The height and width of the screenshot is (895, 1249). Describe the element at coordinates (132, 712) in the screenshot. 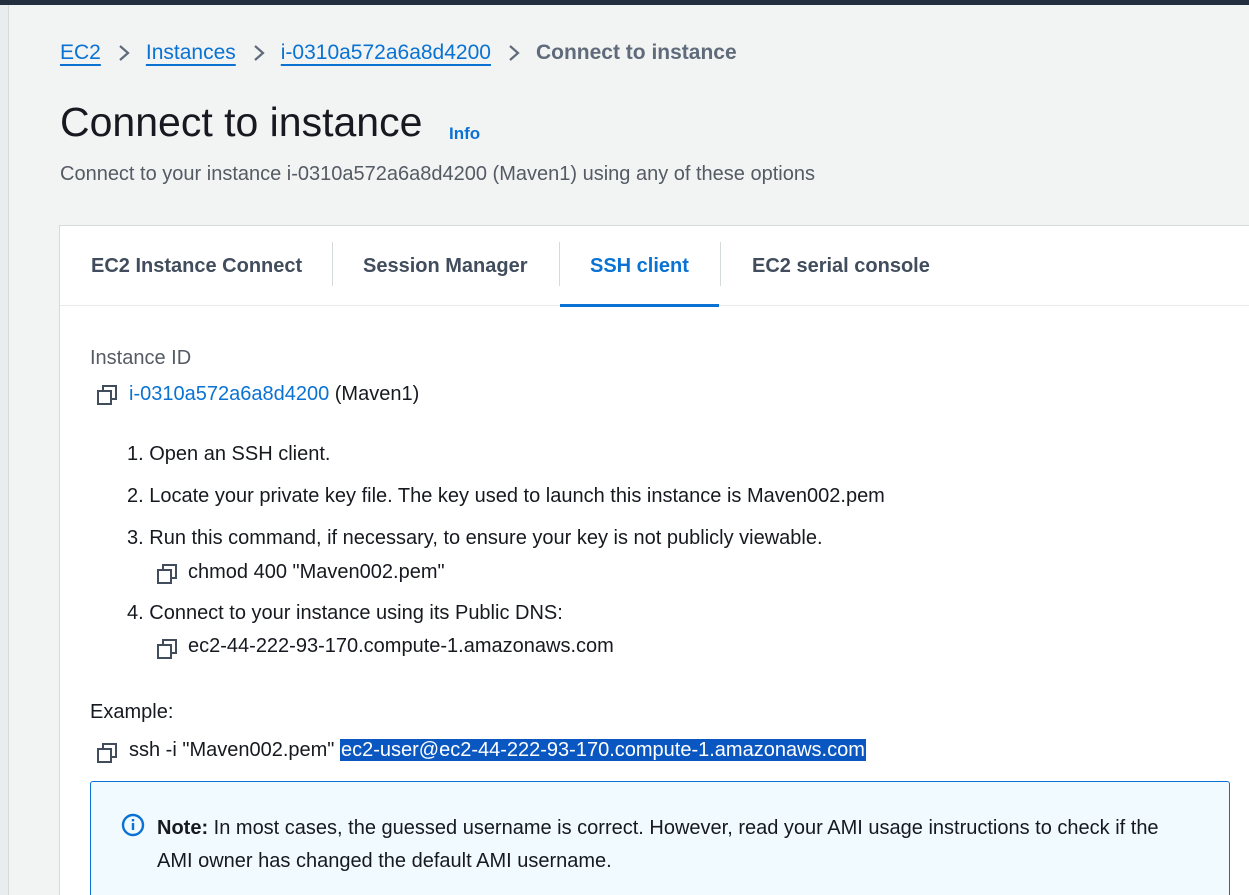

I see `example-label: Example:` at that location.